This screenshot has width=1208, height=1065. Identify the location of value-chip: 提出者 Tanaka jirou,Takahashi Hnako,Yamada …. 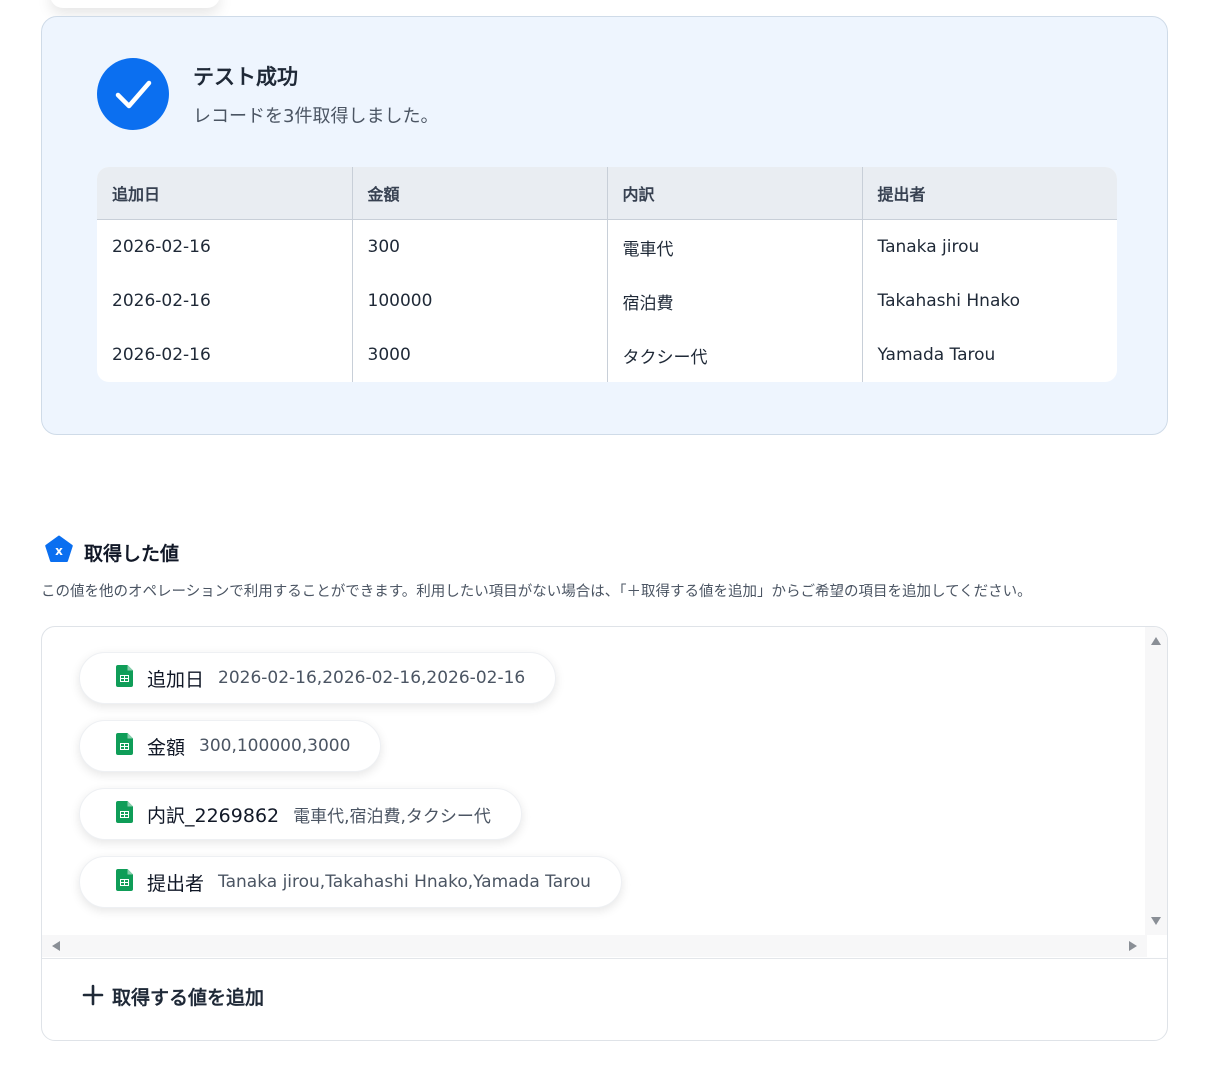
(350, 882).